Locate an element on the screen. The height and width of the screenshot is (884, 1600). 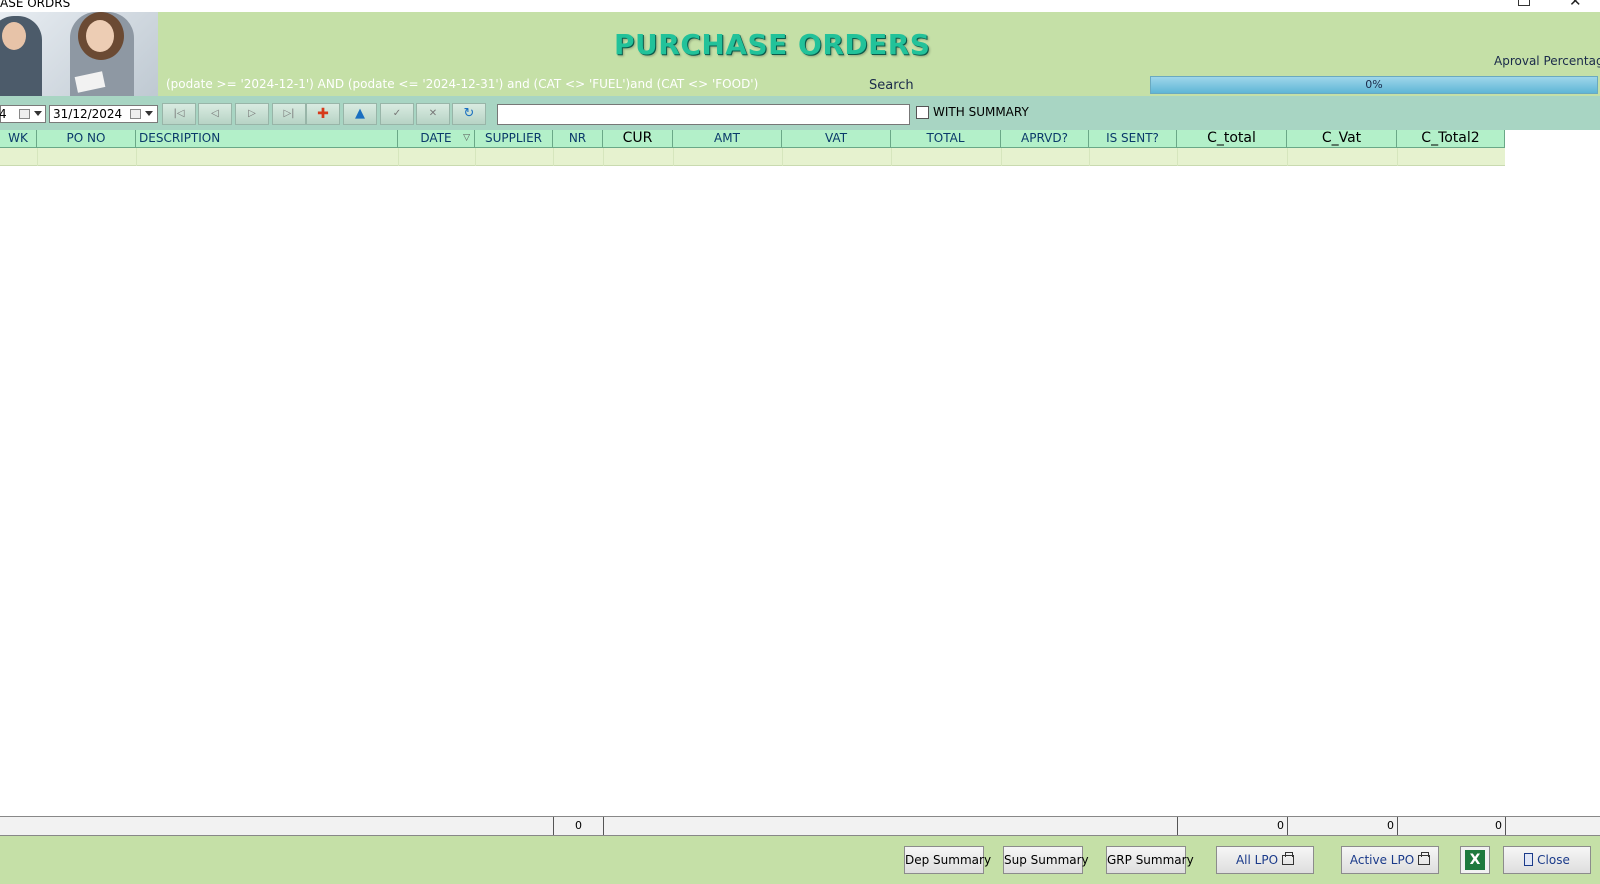
cancel-record-icon: ✕ is located at coordinates (433, 113).